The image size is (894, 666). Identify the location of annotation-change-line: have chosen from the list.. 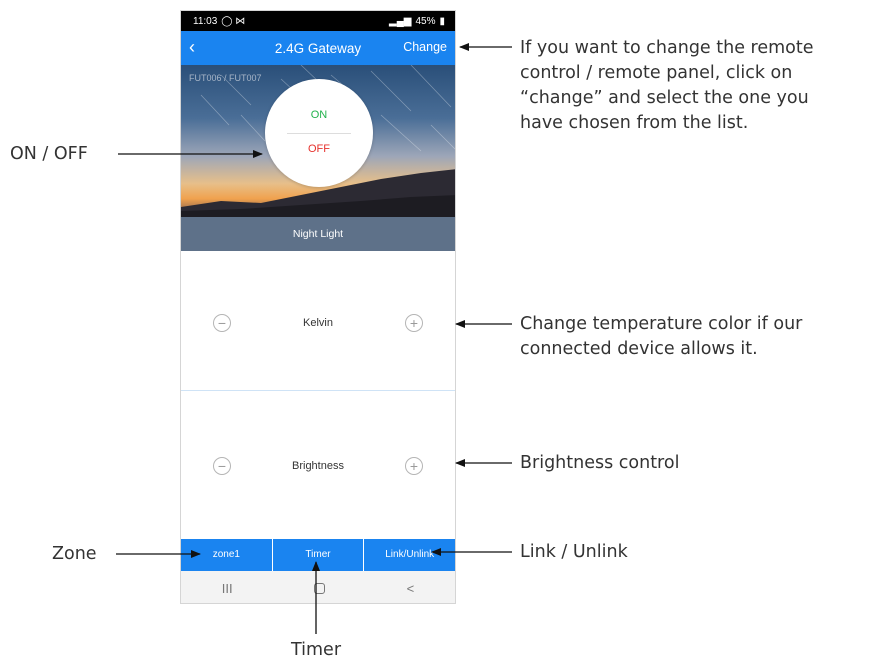
(634, 123).